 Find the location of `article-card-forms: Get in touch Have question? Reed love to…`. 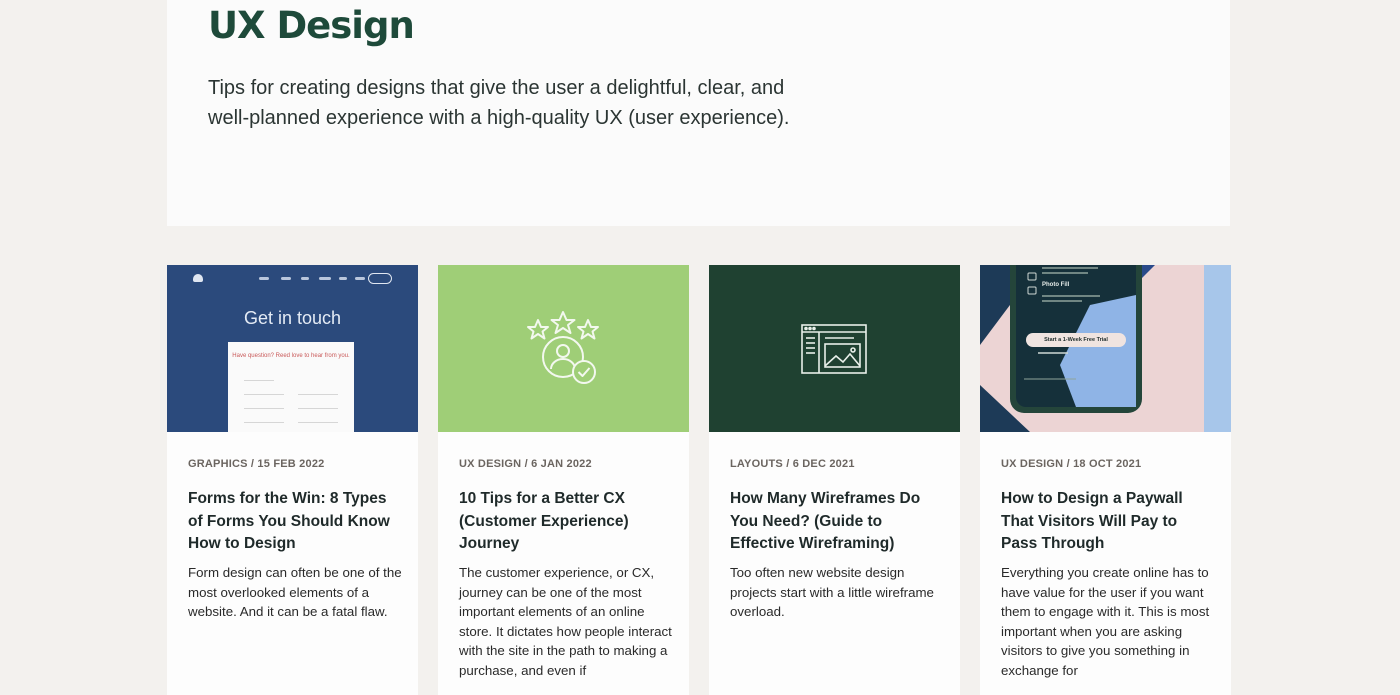

article-card-forms: Get in touch Have question? Reed love to… is located at coordinates (292, 480).